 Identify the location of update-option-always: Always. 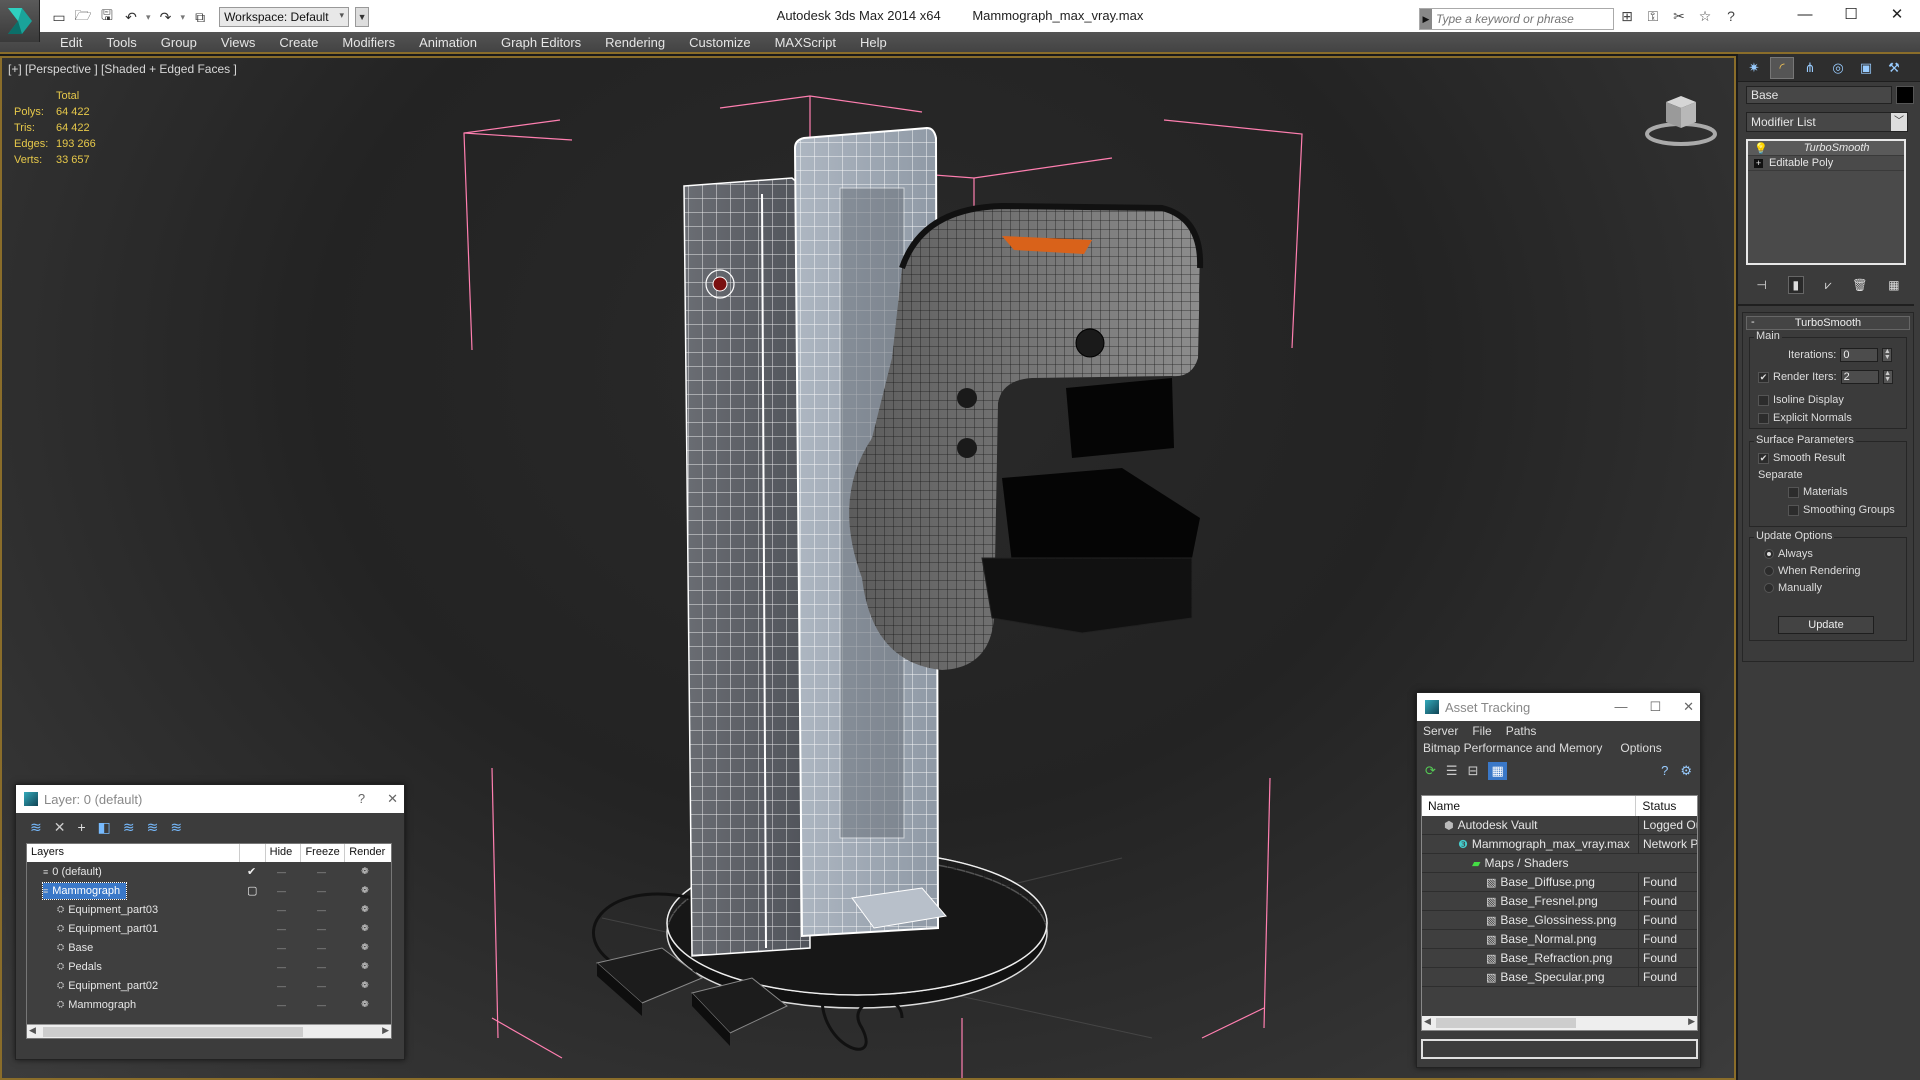
(1788, 554).